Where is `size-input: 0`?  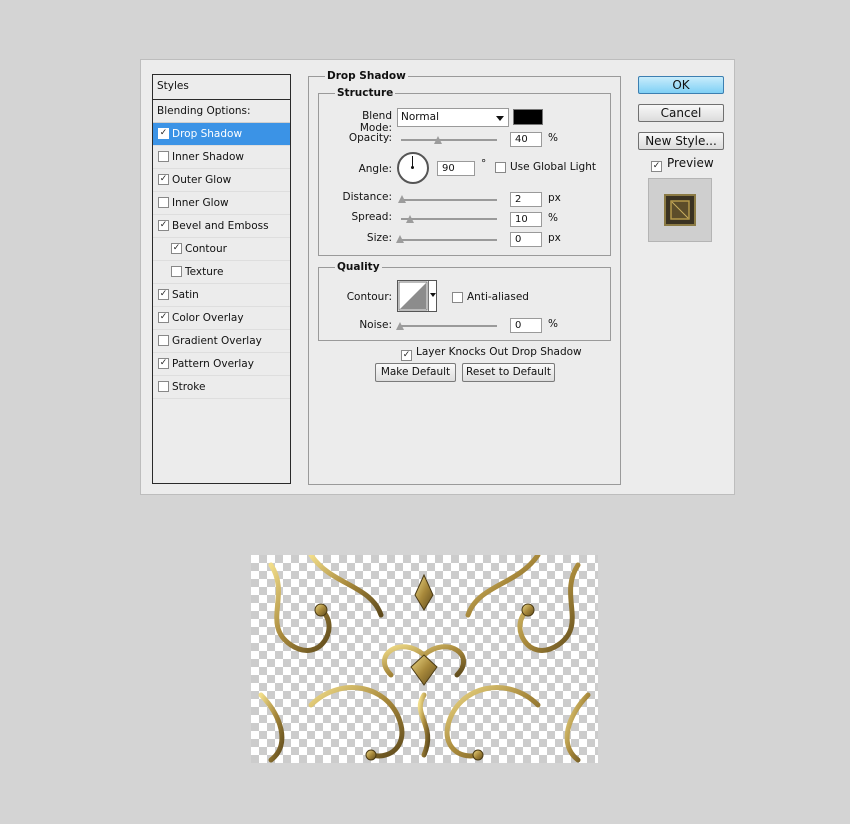
size-input: 0 is located at coordinates (526, 239).